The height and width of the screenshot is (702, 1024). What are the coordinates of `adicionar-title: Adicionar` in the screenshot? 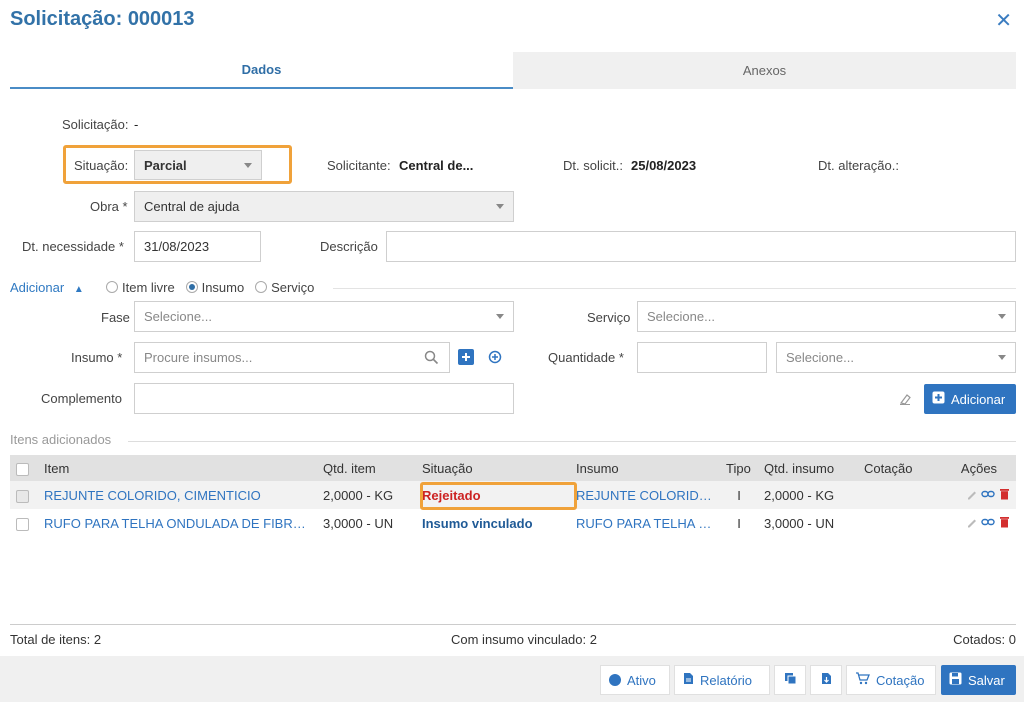 It's located at (37, 287).